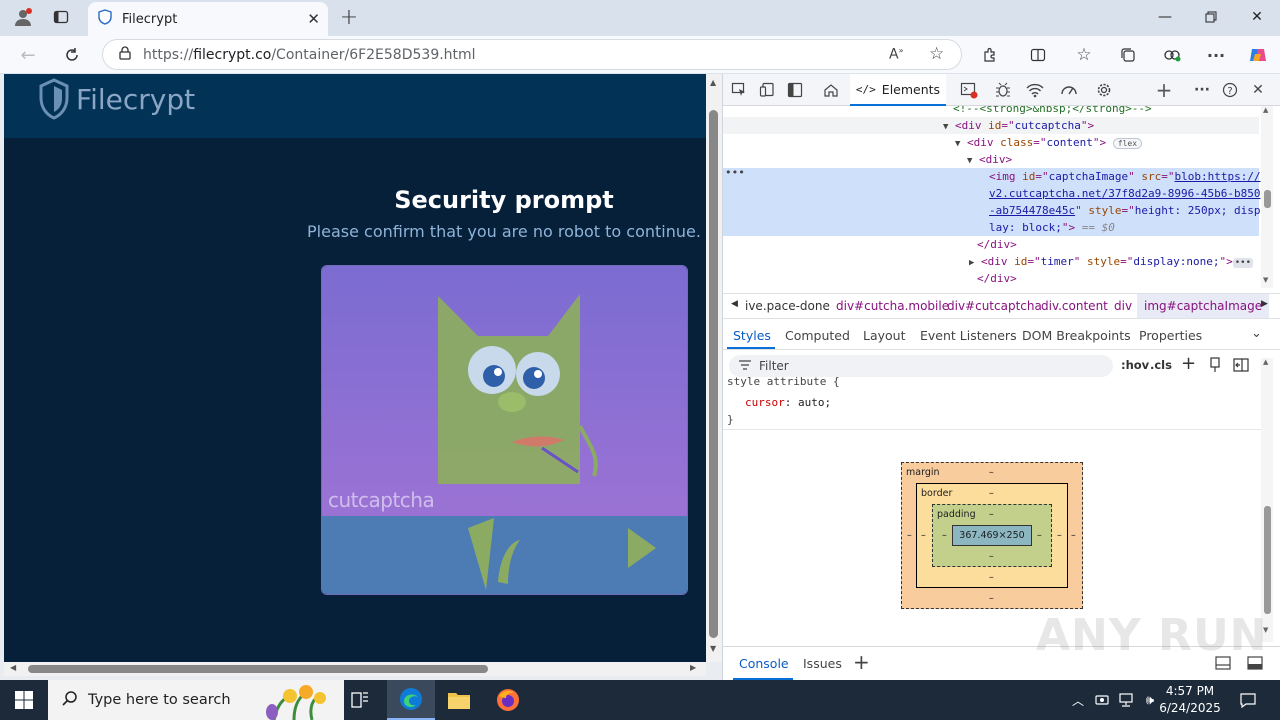 The height and width of the screenshot is (720, 1280). What do you see at coordinates (1164, 90) in the screenshot?
I see `more-tools-plus-icon: +` at bounding box center [1164, 90].